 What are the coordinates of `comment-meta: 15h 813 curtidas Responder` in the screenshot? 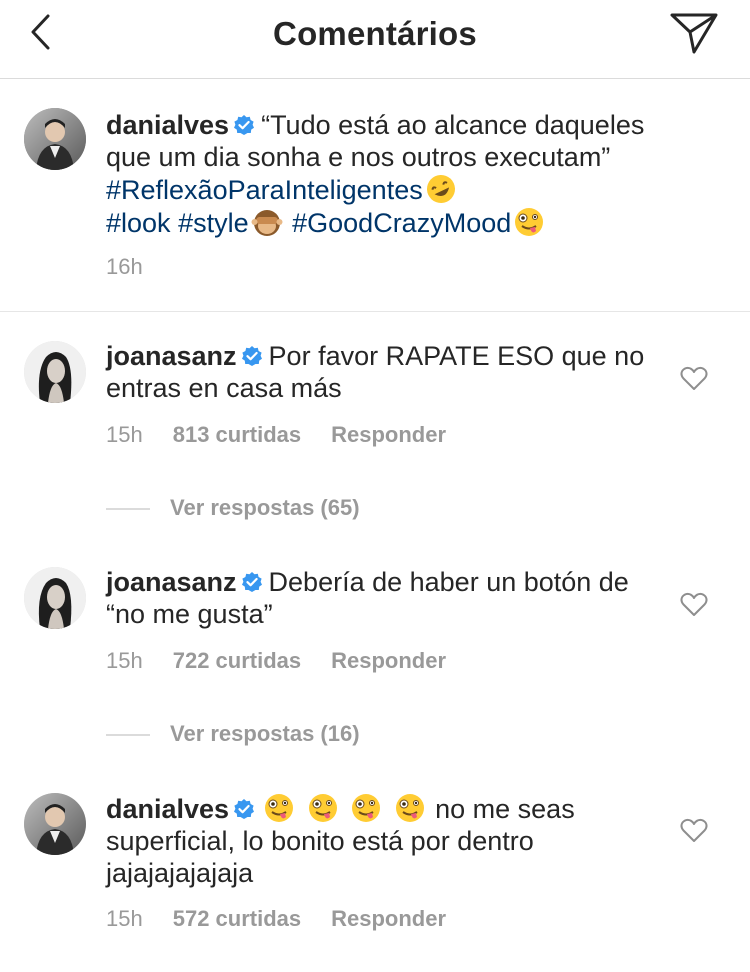 It's located at (276, 435).